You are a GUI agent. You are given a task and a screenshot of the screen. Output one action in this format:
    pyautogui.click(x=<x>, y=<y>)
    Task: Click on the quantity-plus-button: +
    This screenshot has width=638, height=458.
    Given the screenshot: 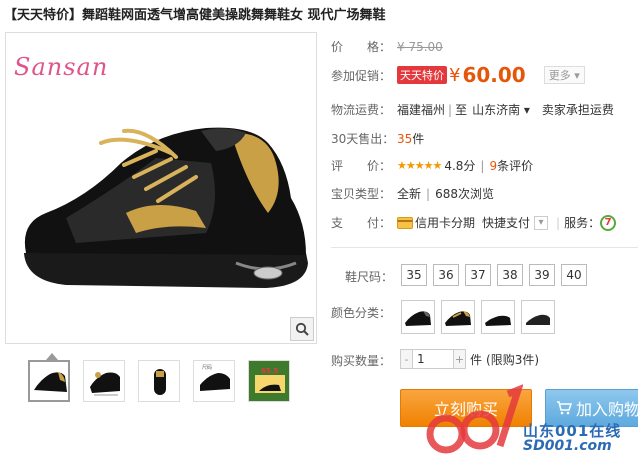 What is the action you would take?
    pyautogui.click(x=459, y=359)
    